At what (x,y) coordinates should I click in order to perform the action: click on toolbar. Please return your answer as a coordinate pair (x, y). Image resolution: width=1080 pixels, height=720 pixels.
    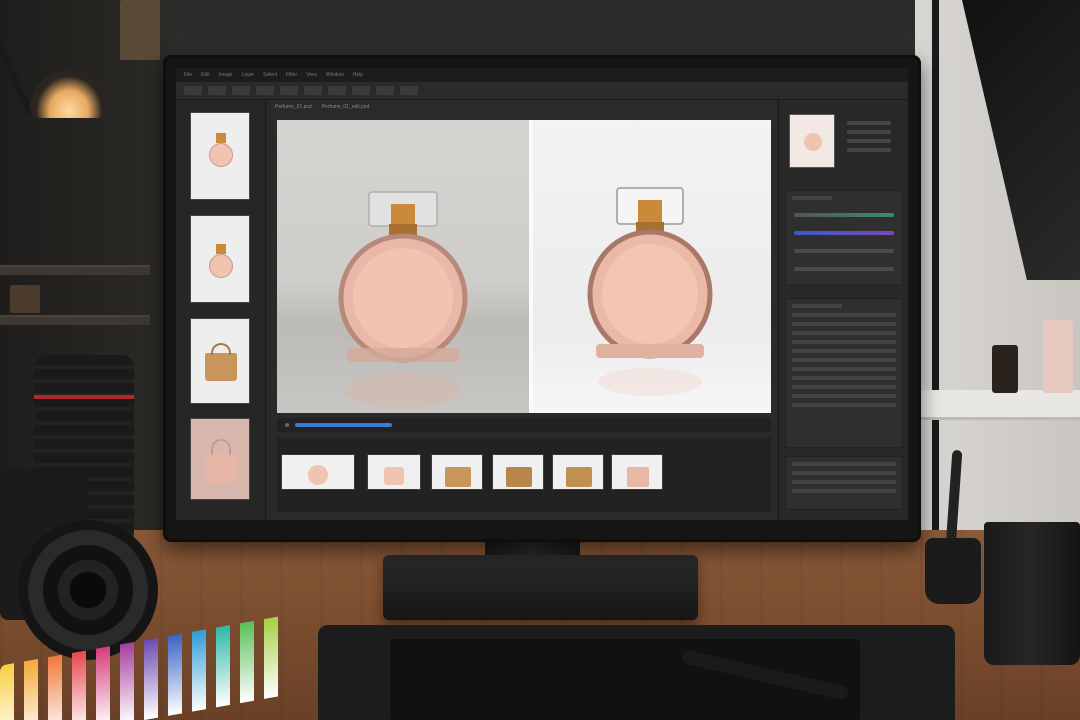
    Looking at the image, I should click on (542, 91).